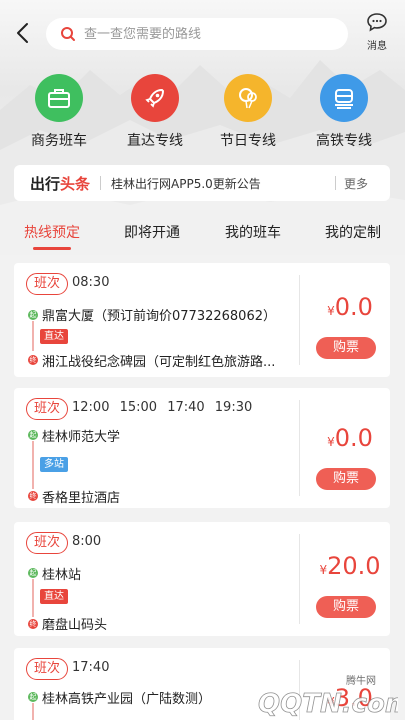 This screenshot has width=405, height=720. Describe the element at coordinates (361, 680) in the screenshot. I see `svg-text: 腾牛网` at that location.